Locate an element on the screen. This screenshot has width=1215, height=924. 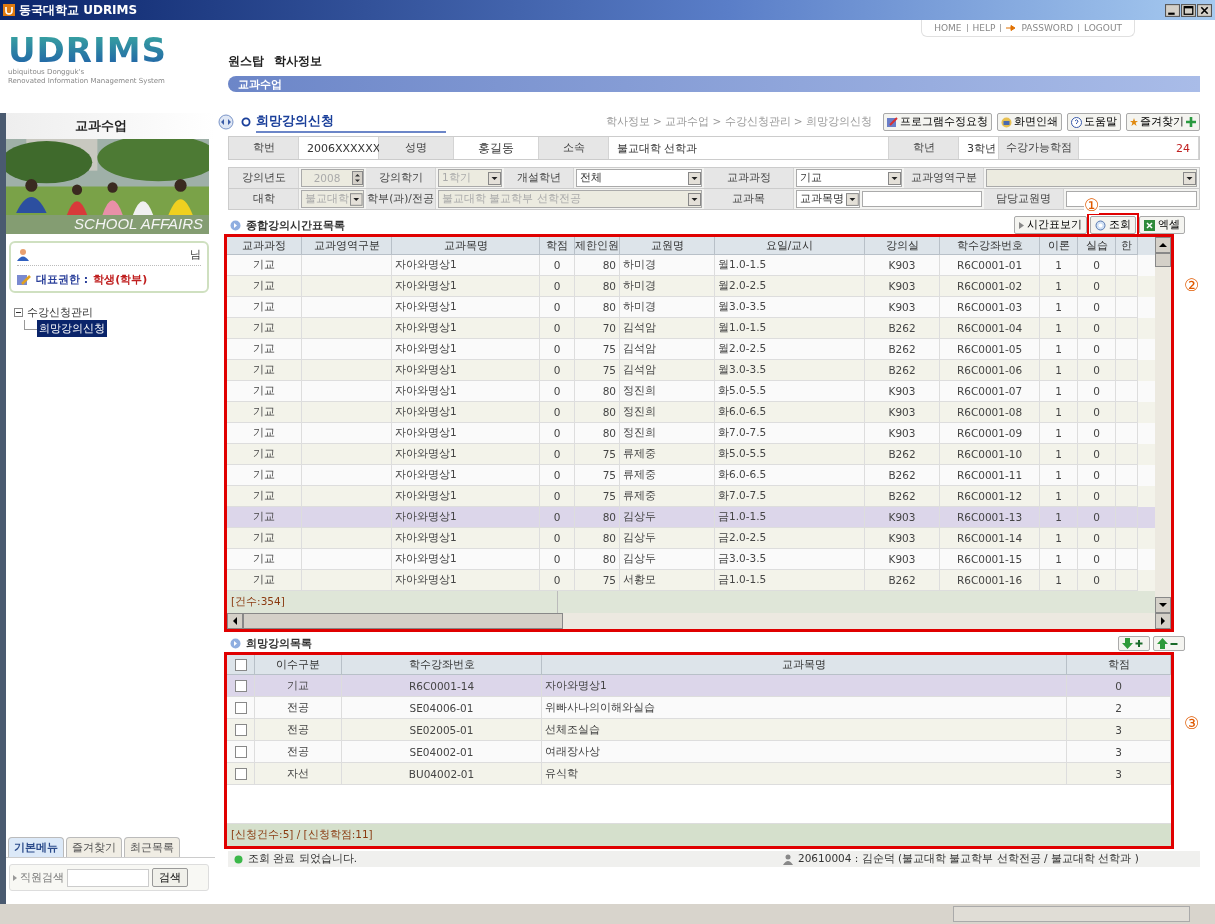
search-button: 검색 is located at coordinates (170, 877).